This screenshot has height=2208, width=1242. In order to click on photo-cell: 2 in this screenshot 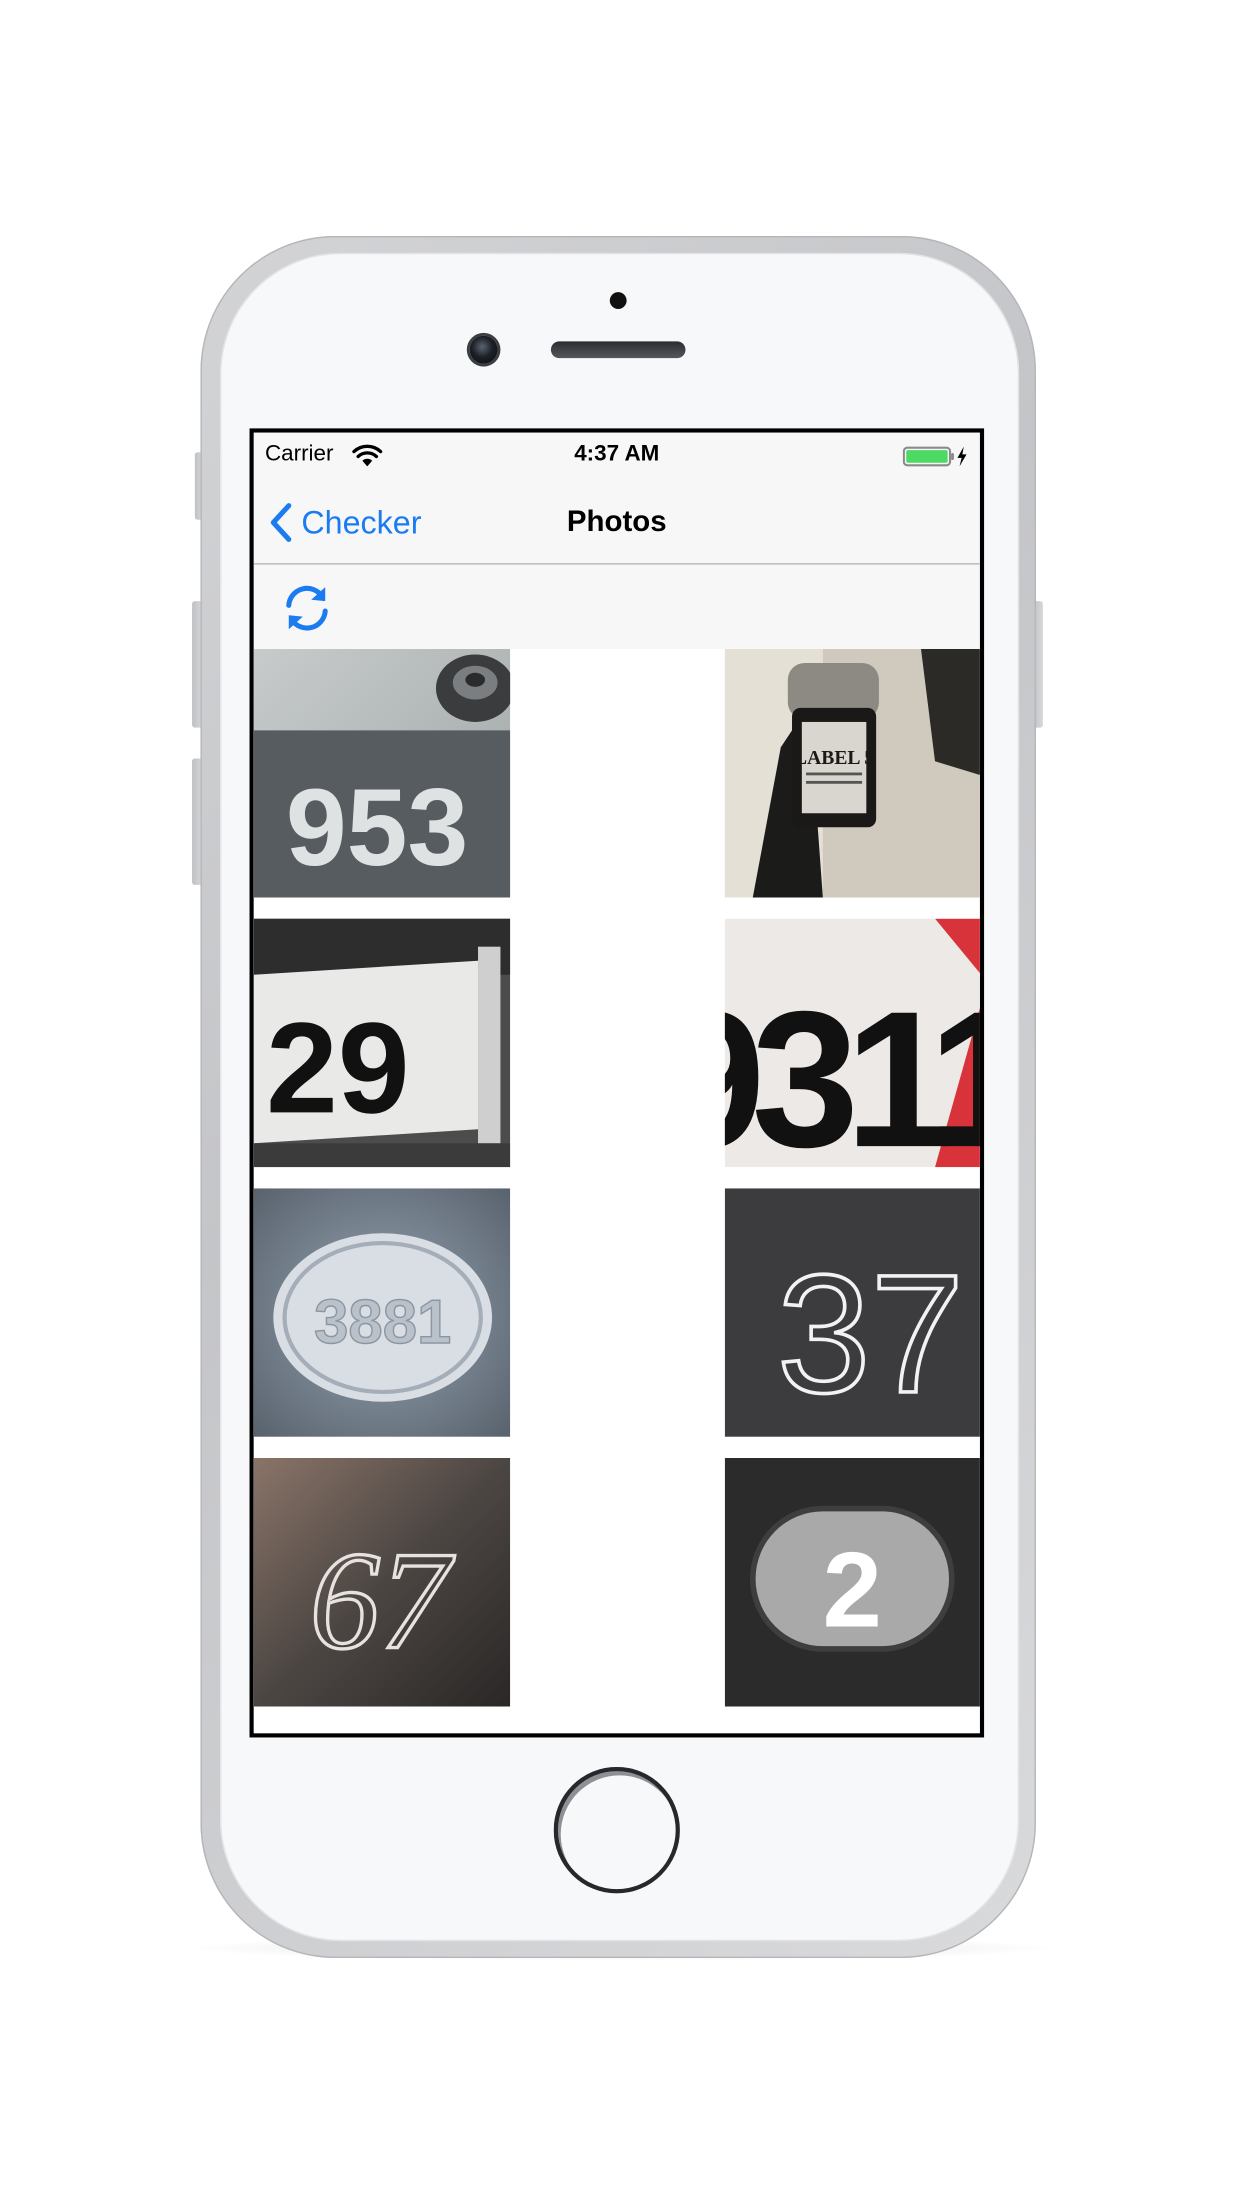, I will do `click(852, 1582)`.